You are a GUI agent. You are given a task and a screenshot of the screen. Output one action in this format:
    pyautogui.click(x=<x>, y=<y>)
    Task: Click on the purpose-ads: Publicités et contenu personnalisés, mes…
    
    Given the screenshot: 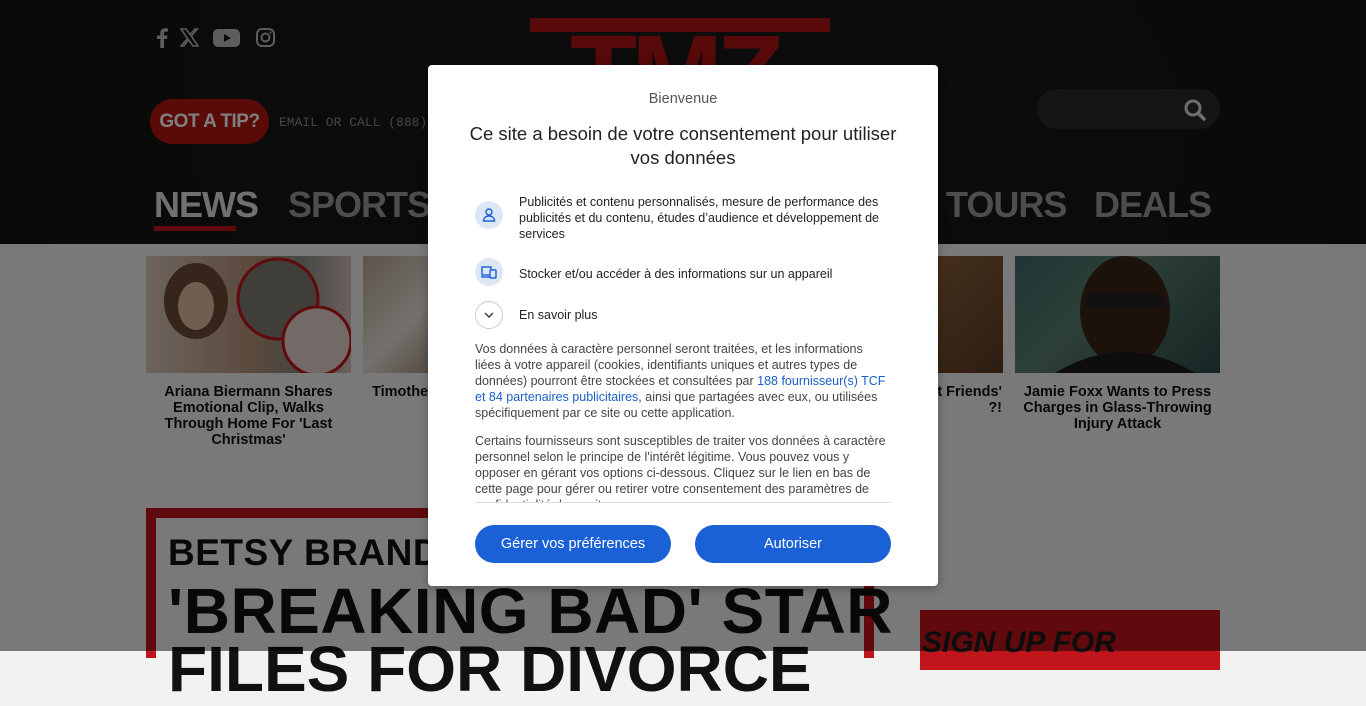 What is the action you would take?
    pyautogui.click(x=699, y=218)
    